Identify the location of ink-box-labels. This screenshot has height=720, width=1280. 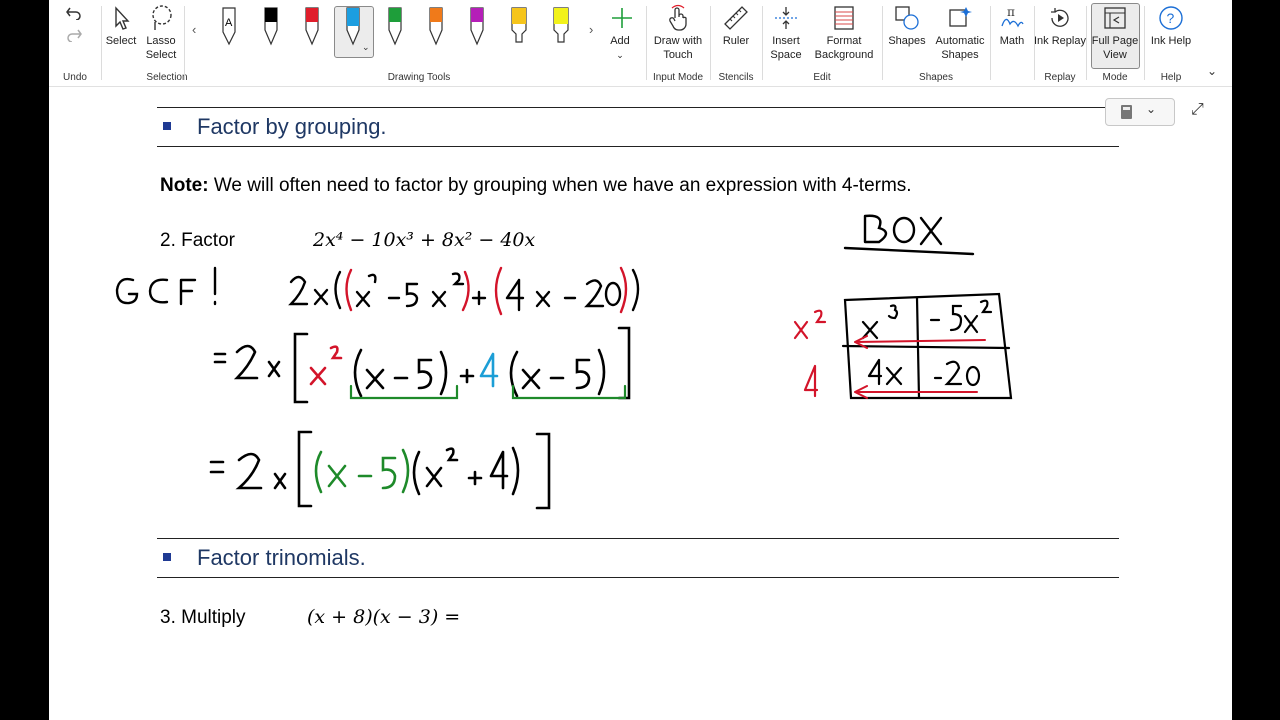
(893, 349).